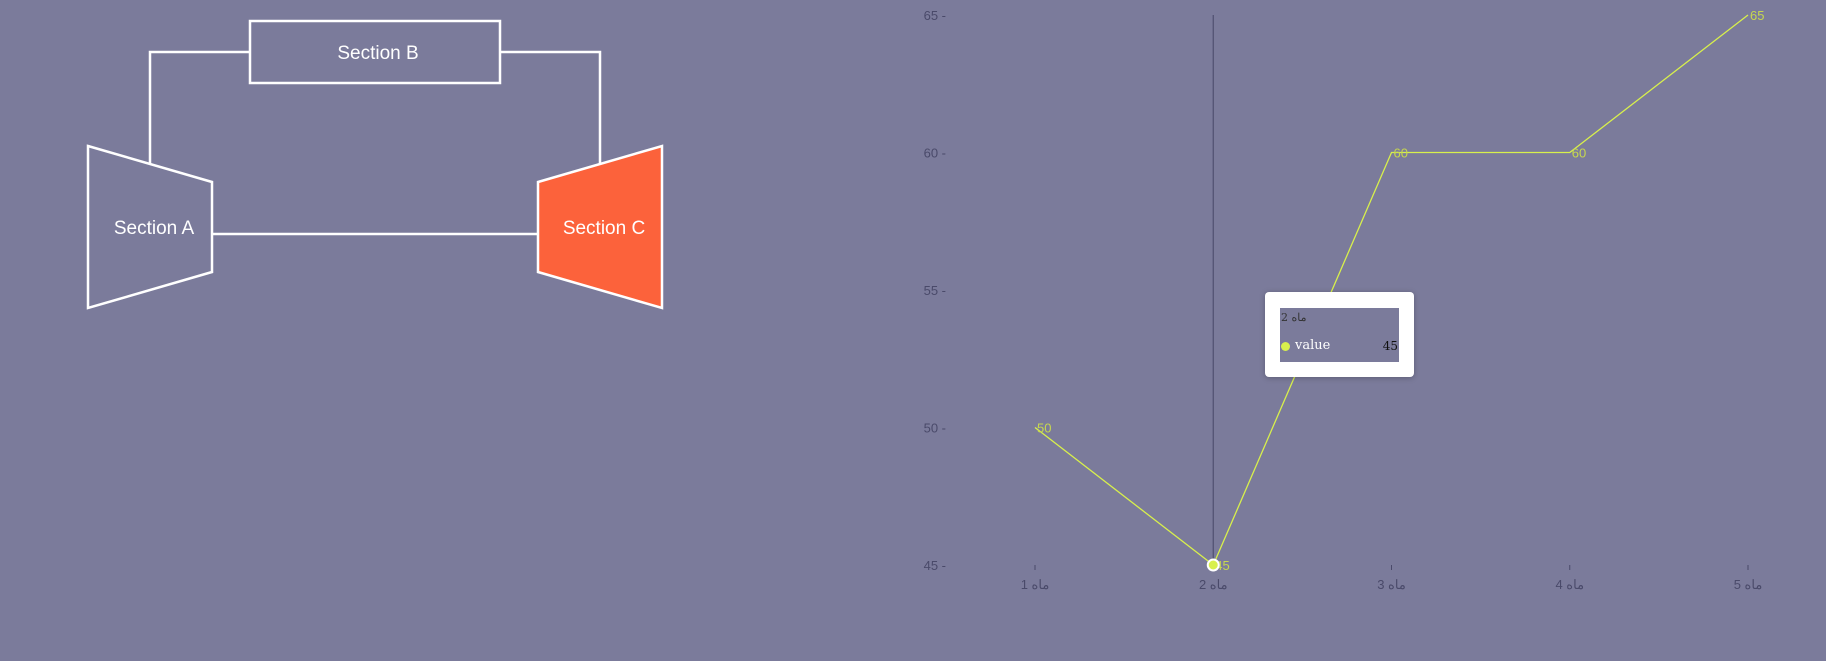  Describe the element at coordinates (1285, 346) in the screenshot. I see `series-color-dot` at that location.